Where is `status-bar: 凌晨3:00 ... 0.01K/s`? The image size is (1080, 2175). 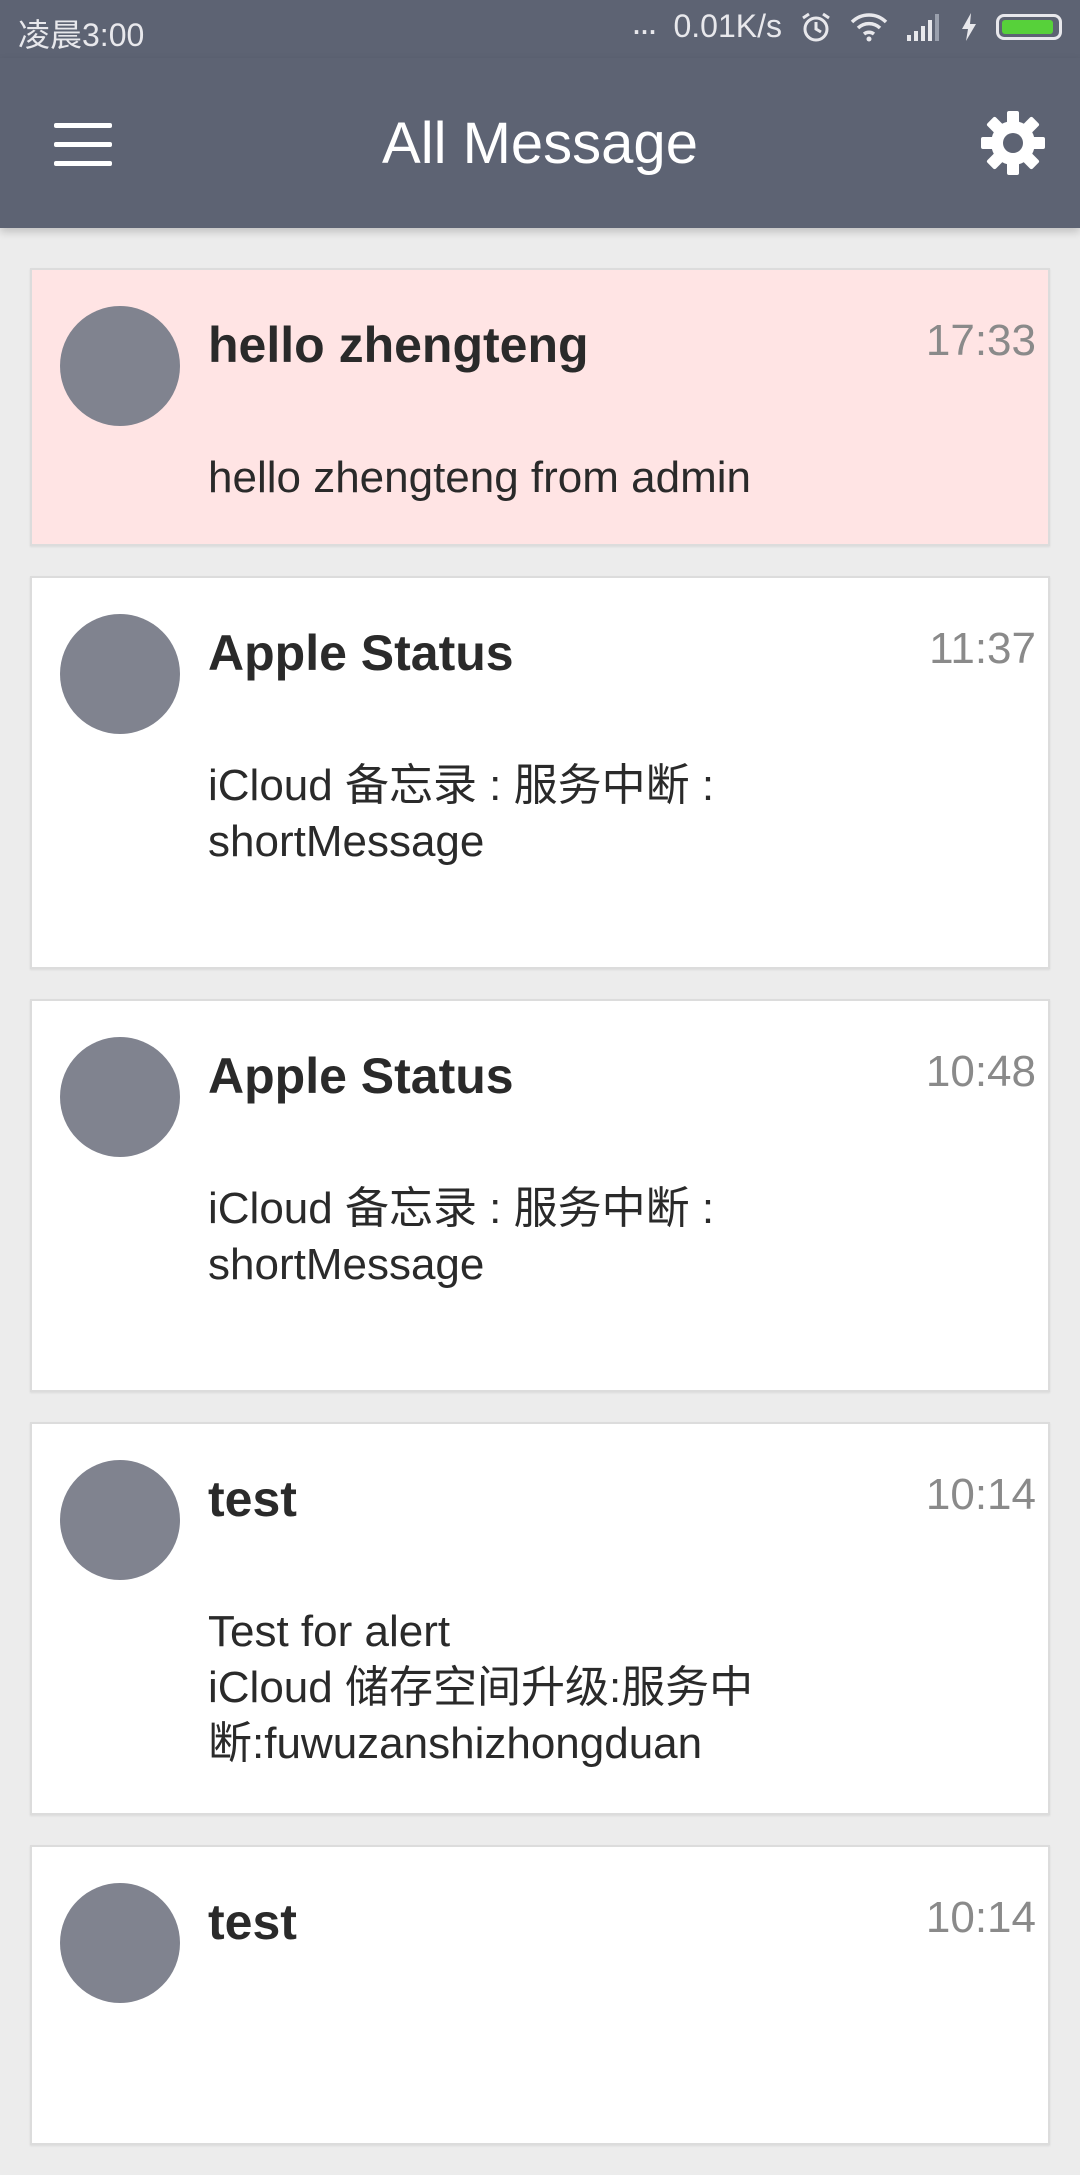 status-bar: 凌晨3:00 ... 0.01K/s is located at coordinates (540, 29).